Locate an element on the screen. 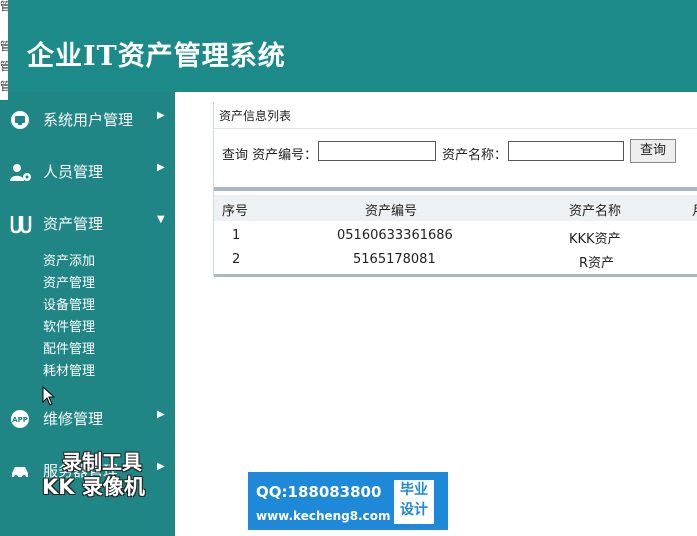 The image size is (697, 536). left-edge-text: 管 管 管 管 is located at coordinates (4, 50).